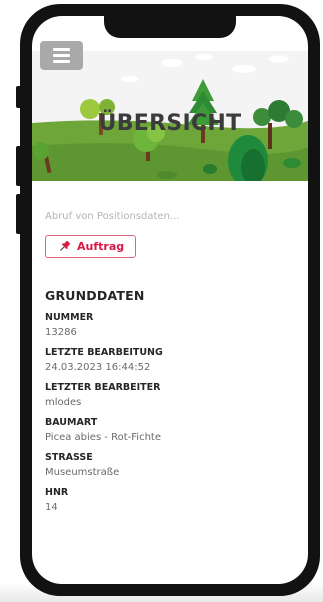 Image resolution: width=323 pixels, height=602 pixels. What do you see at coordinates (63, 402) in the screenshot?
I see `field-value: mlodes` at bounding box center [63, 402].